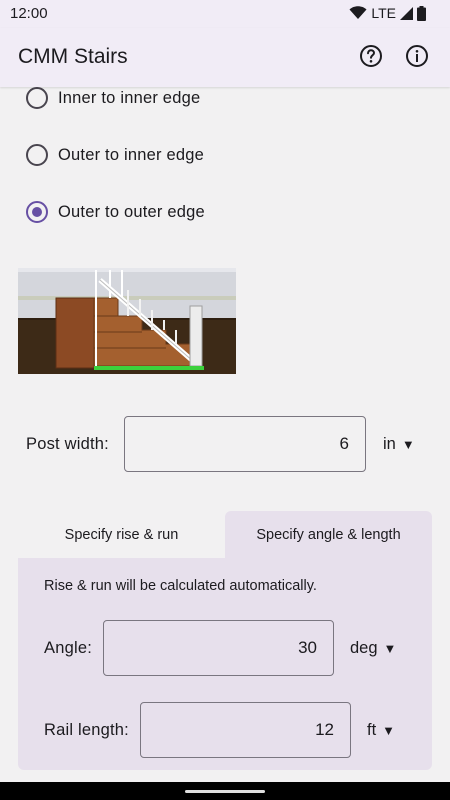 This screenshot has width=450, height=800. Describe the element at coordinates (29, 13) in the screenshot. I see `status-time: 12:00` at that location.